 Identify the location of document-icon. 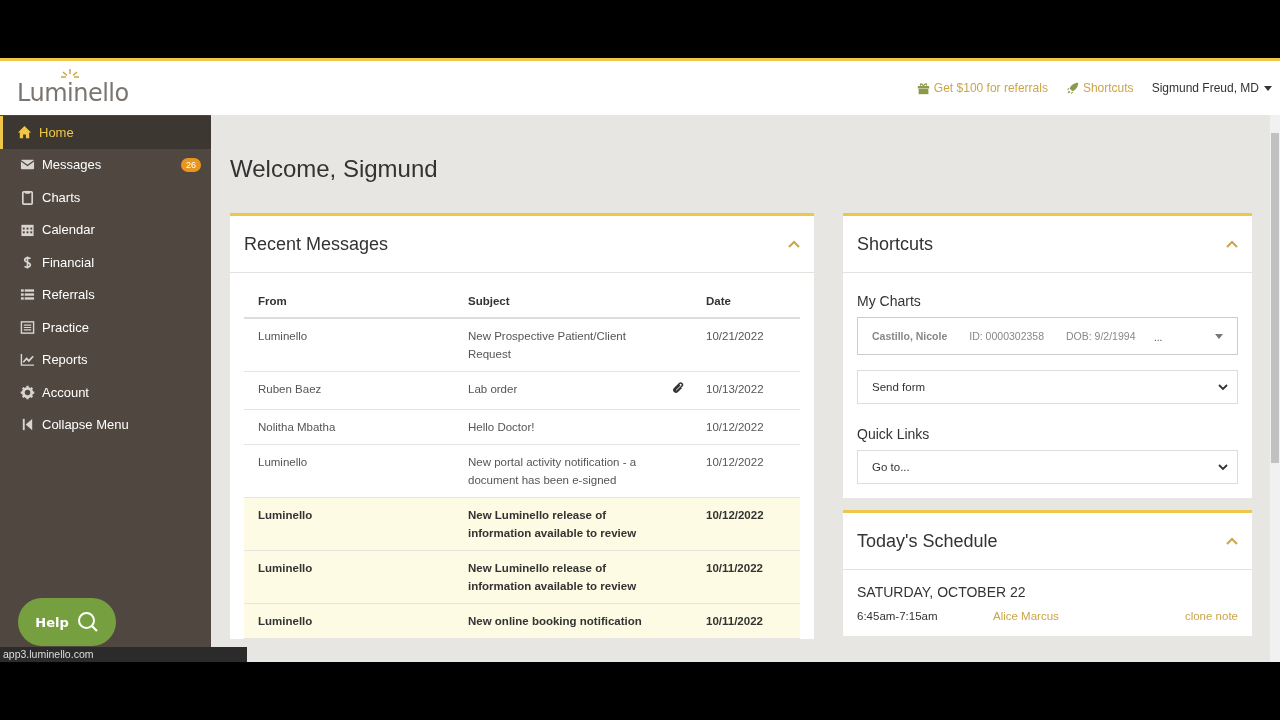
(27, 327).